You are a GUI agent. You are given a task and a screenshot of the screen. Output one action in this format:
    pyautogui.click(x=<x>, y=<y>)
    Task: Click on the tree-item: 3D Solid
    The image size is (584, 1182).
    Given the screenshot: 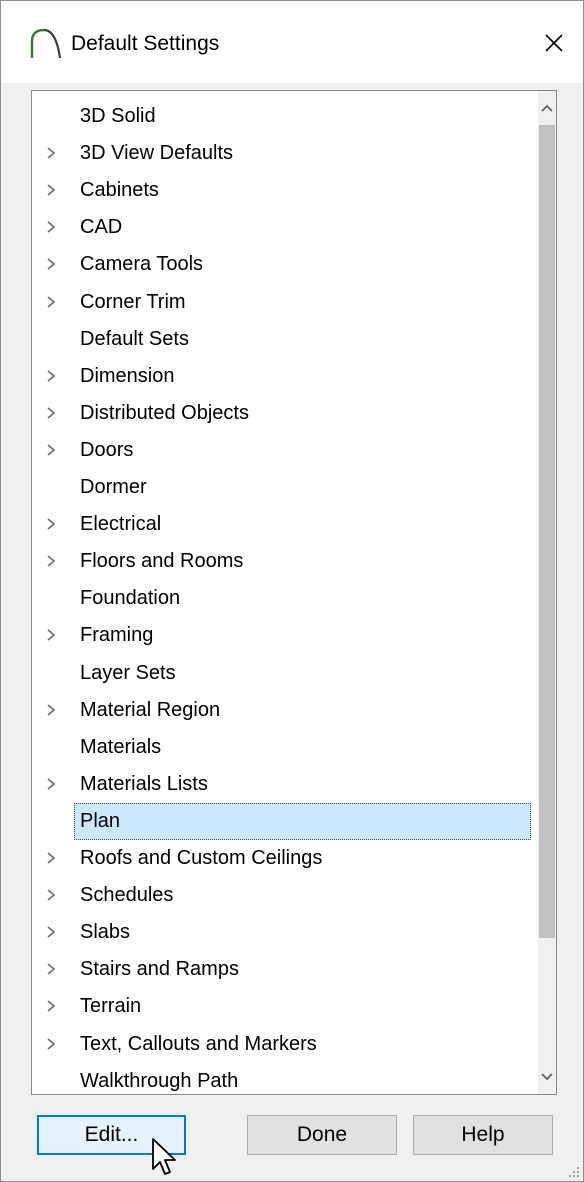 What is the action you would take?
    pyautogui.click(x=285, y=116)
    